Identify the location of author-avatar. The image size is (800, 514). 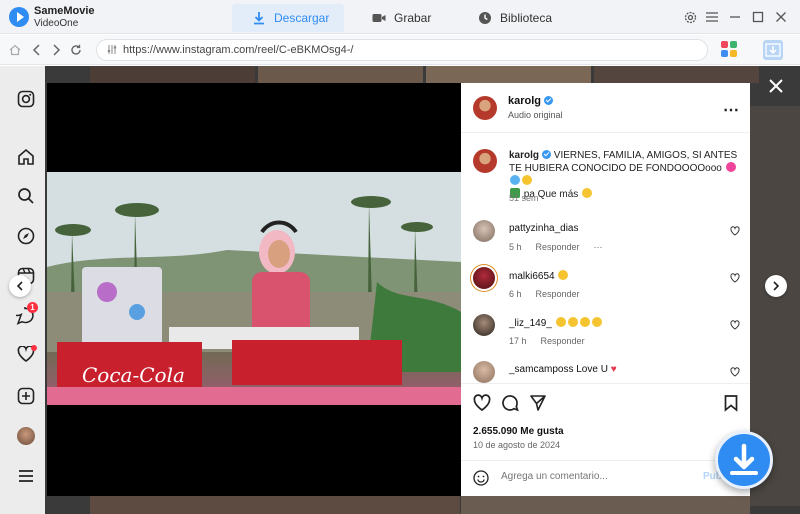
(485, 108).